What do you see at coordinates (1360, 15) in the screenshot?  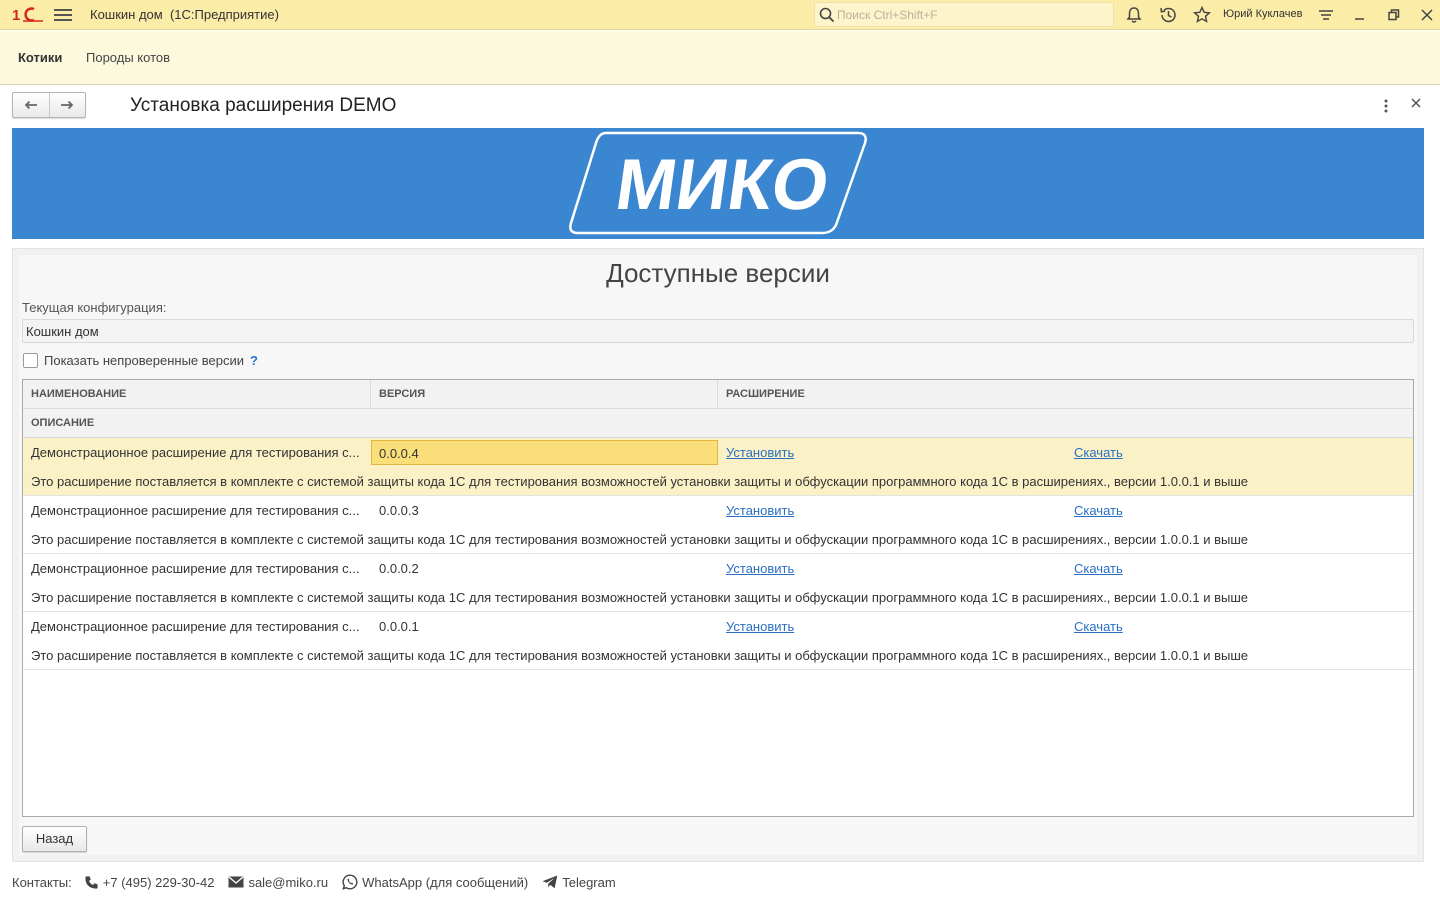 I see `minimize-icon` at bounding box center [1360, 15].